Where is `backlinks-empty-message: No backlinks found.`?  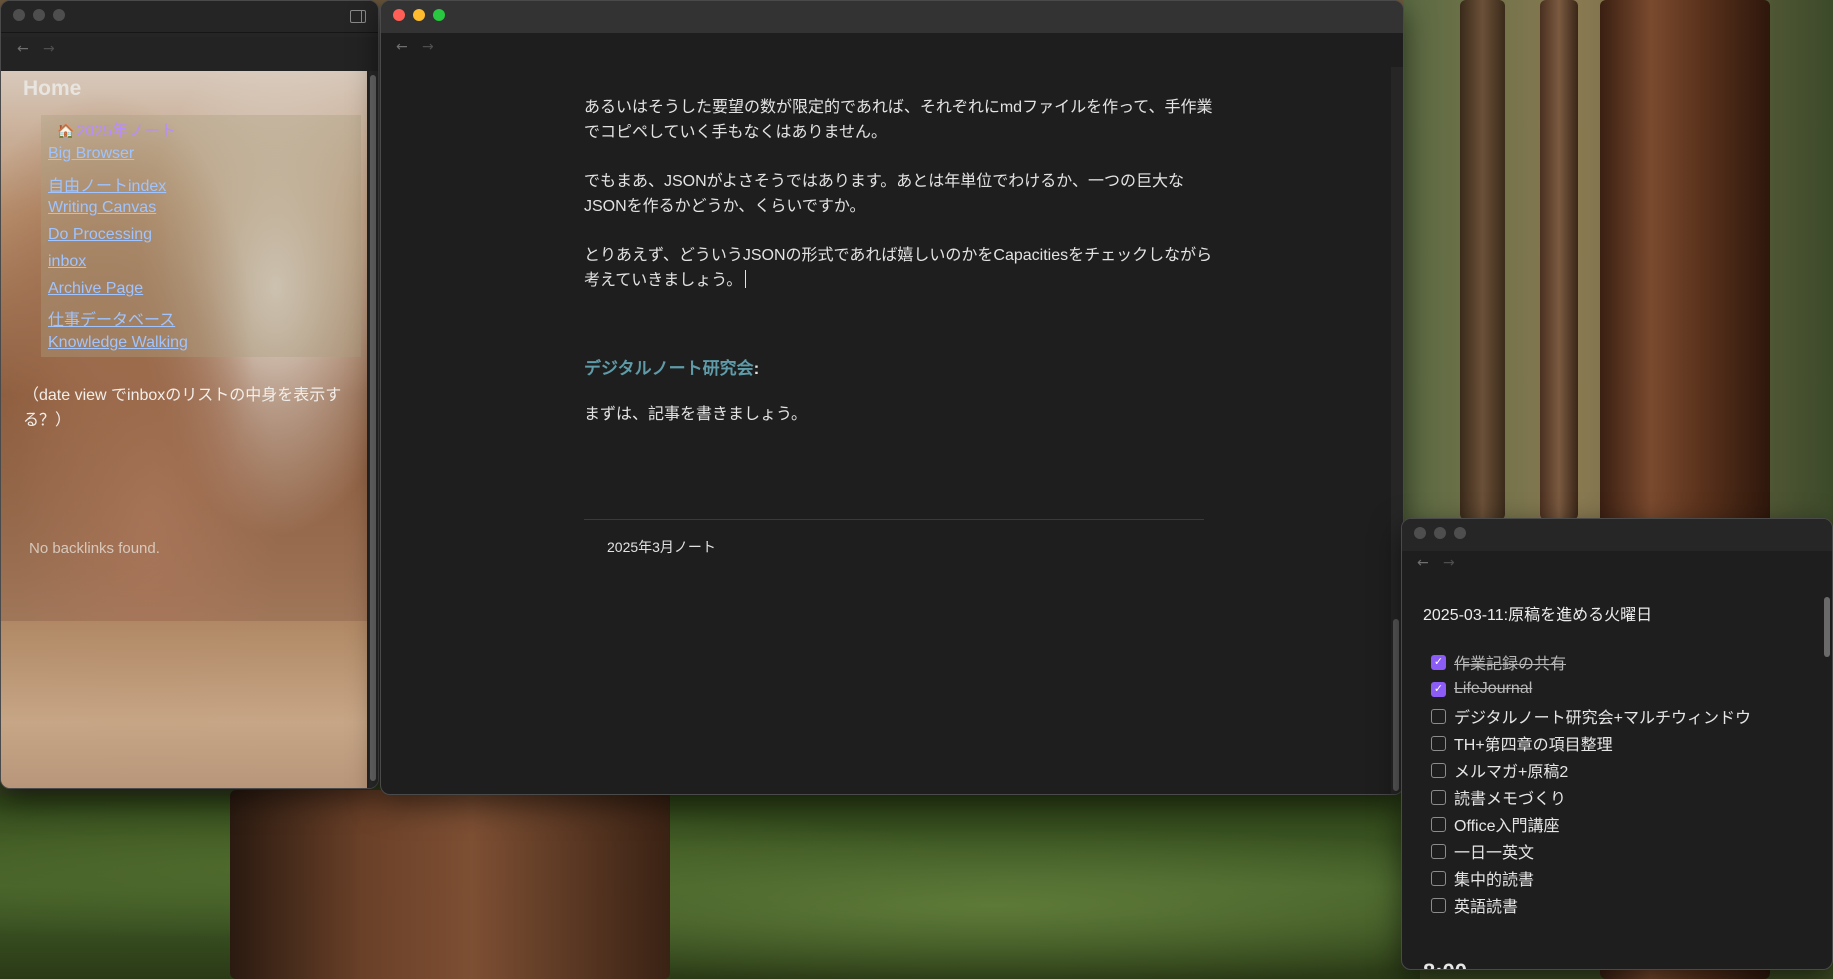
backlinks-empty-message: No backlinks found. is located at coordinates (94, 548).